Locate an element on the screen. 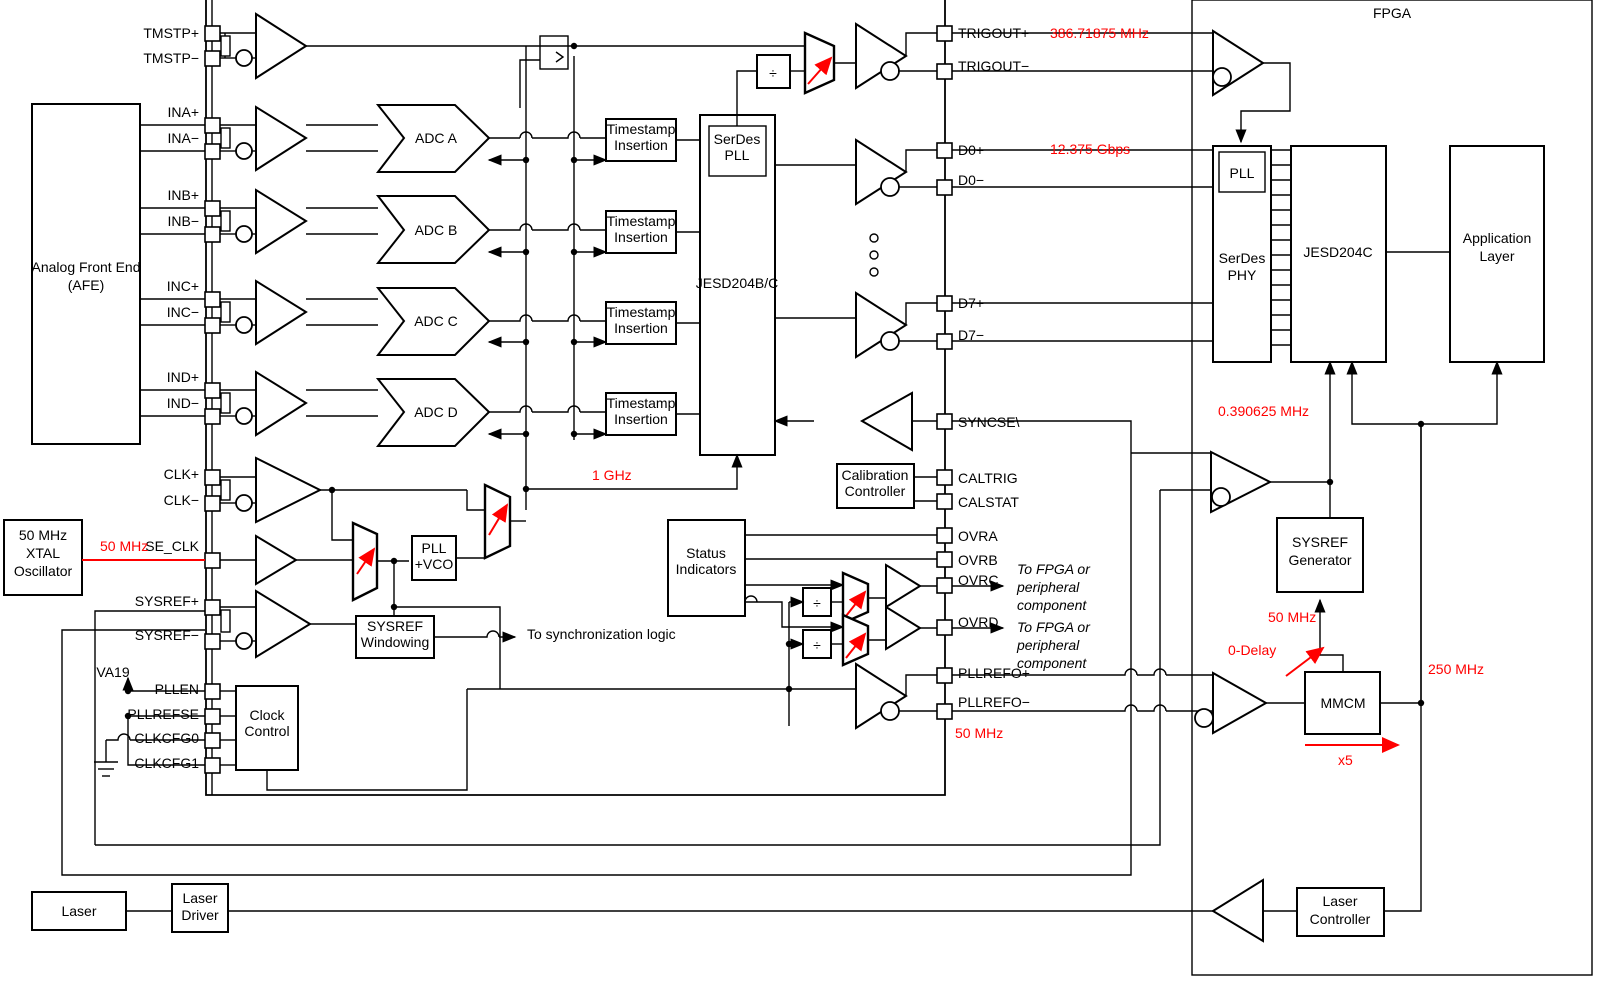 Image resolution: width=1600 pixels, height=985 pixels. pad-ovrb is located at coordinates (944, 559).